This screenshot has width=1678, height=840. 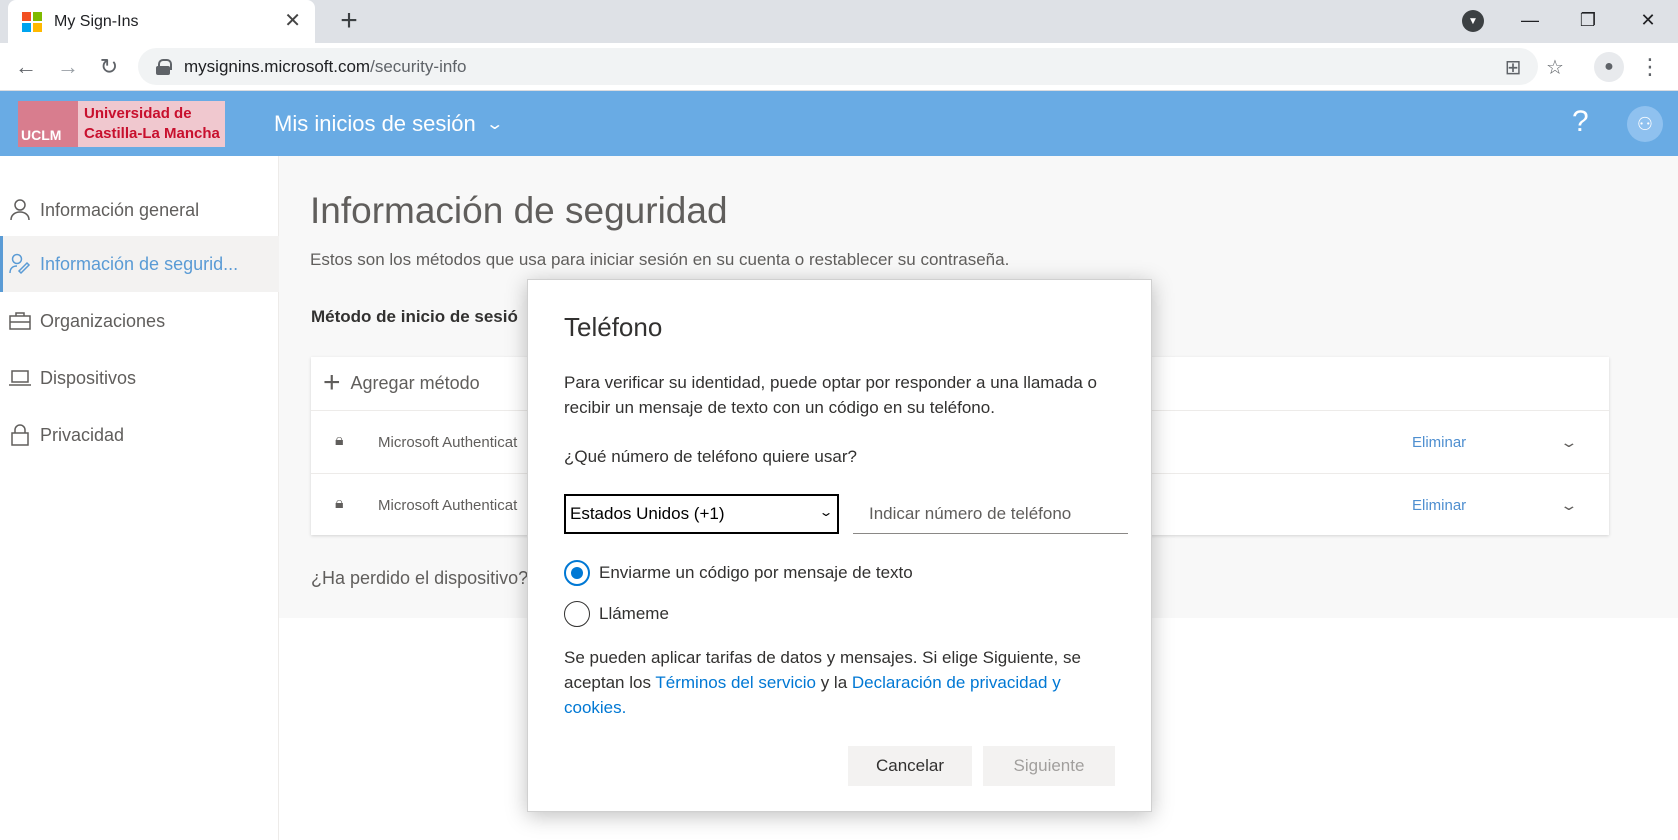 I want to click on radio-text-message: Enviarme un código por mensaje de texto, so click(x=744, y=573).